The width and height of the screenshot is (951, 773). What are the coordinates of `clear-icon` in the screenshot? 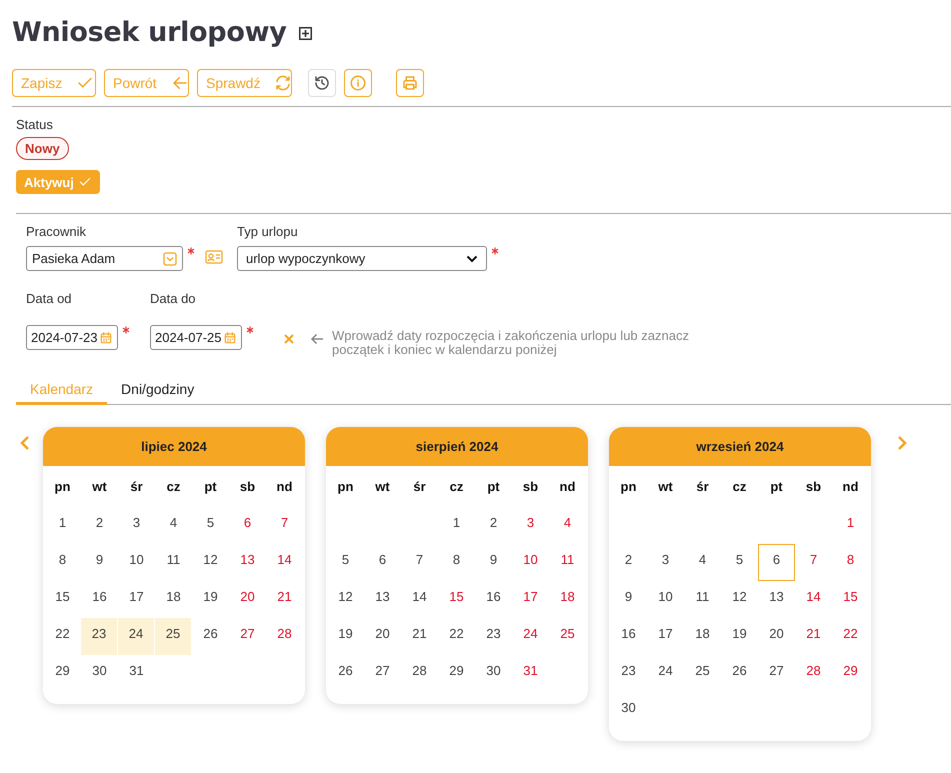 It's located at (289, 339).